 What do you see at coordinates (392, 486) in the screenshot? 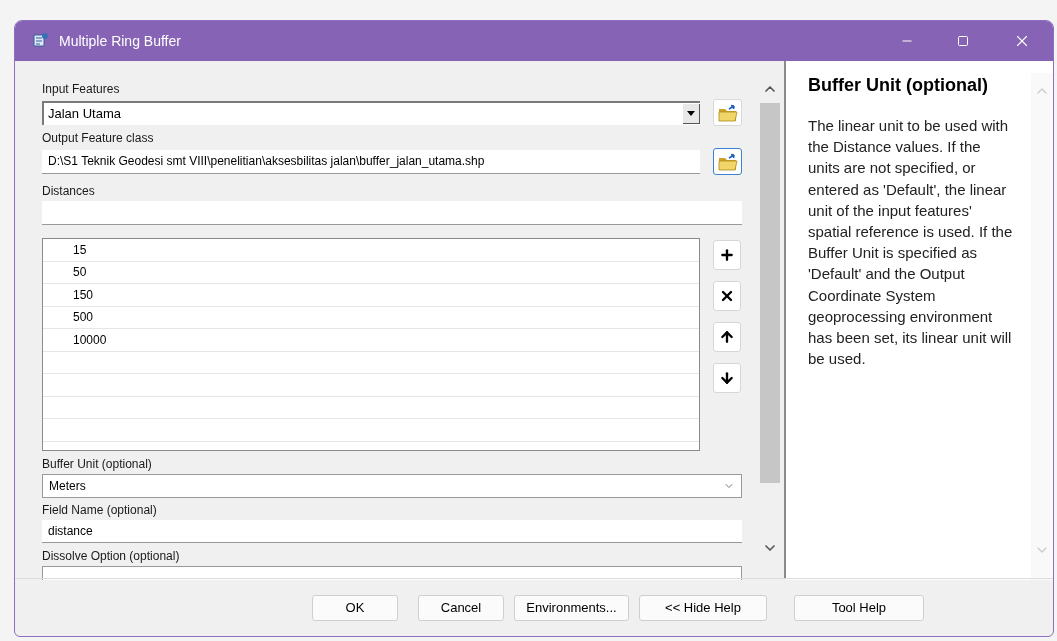
I see `dropdown-field: Meters` at bounding box center [392, 486].